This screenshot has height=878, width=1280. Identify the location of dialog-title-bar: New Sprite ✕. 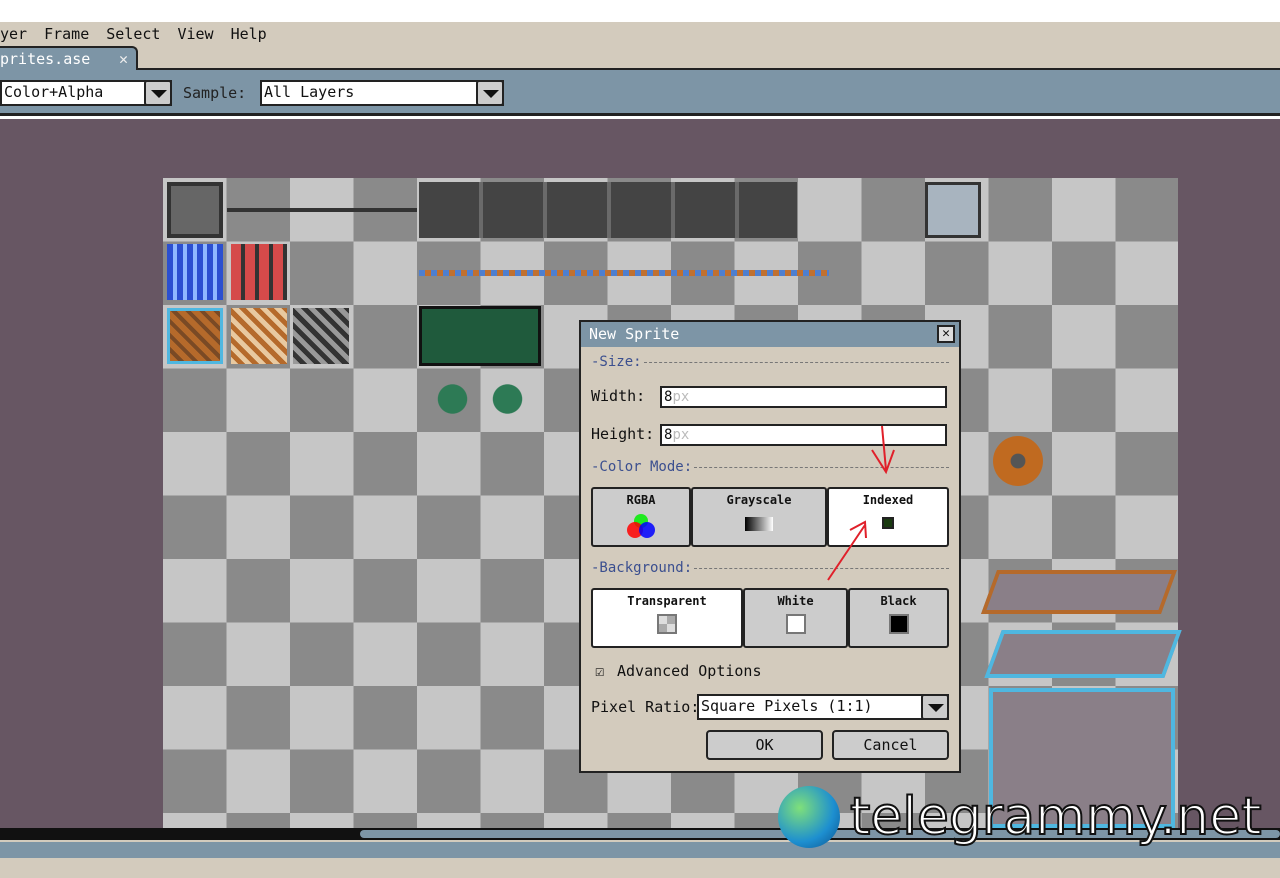
(770, 334).